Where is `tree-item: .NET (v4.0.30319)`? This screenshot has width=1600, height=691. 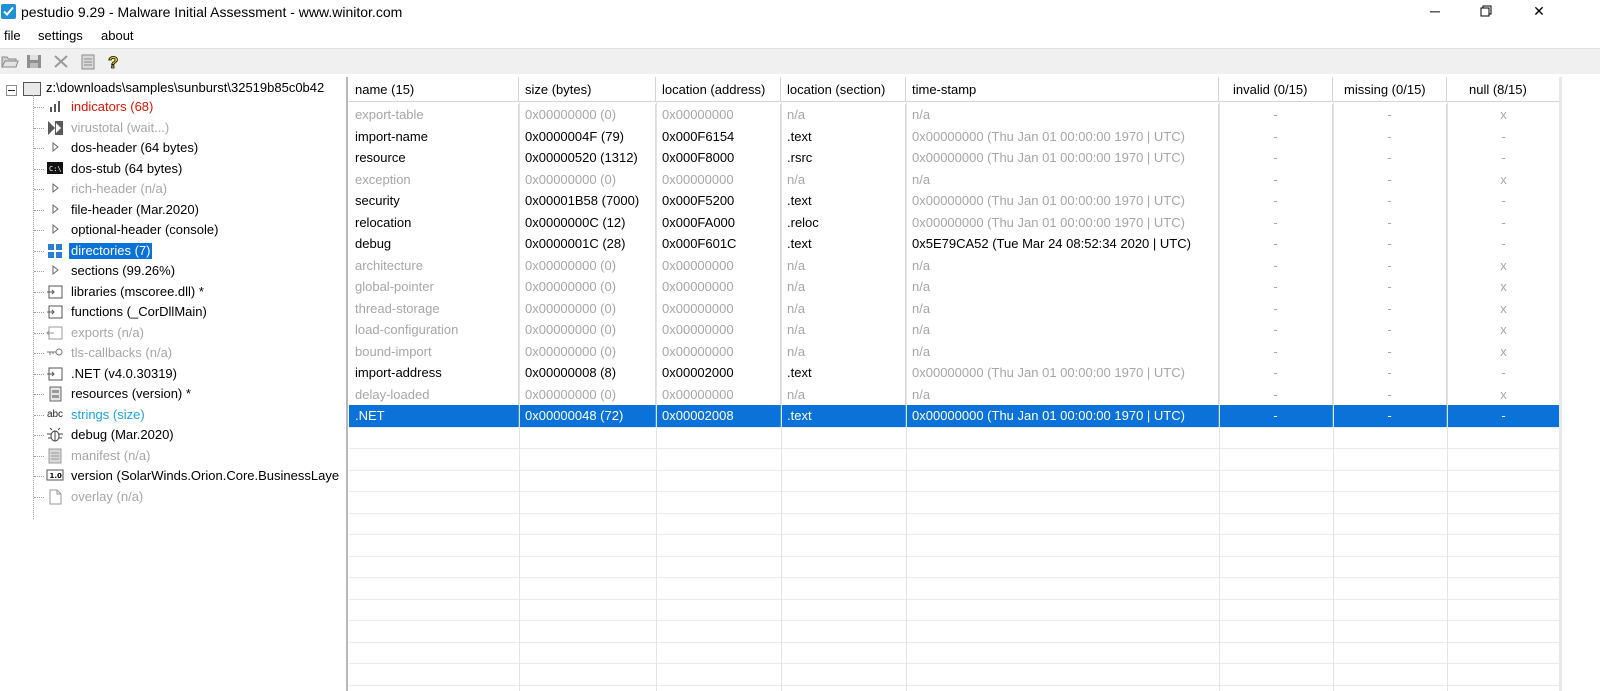
tree-item: .NET (v4.0.30319) is located at coordinates (189, 374).